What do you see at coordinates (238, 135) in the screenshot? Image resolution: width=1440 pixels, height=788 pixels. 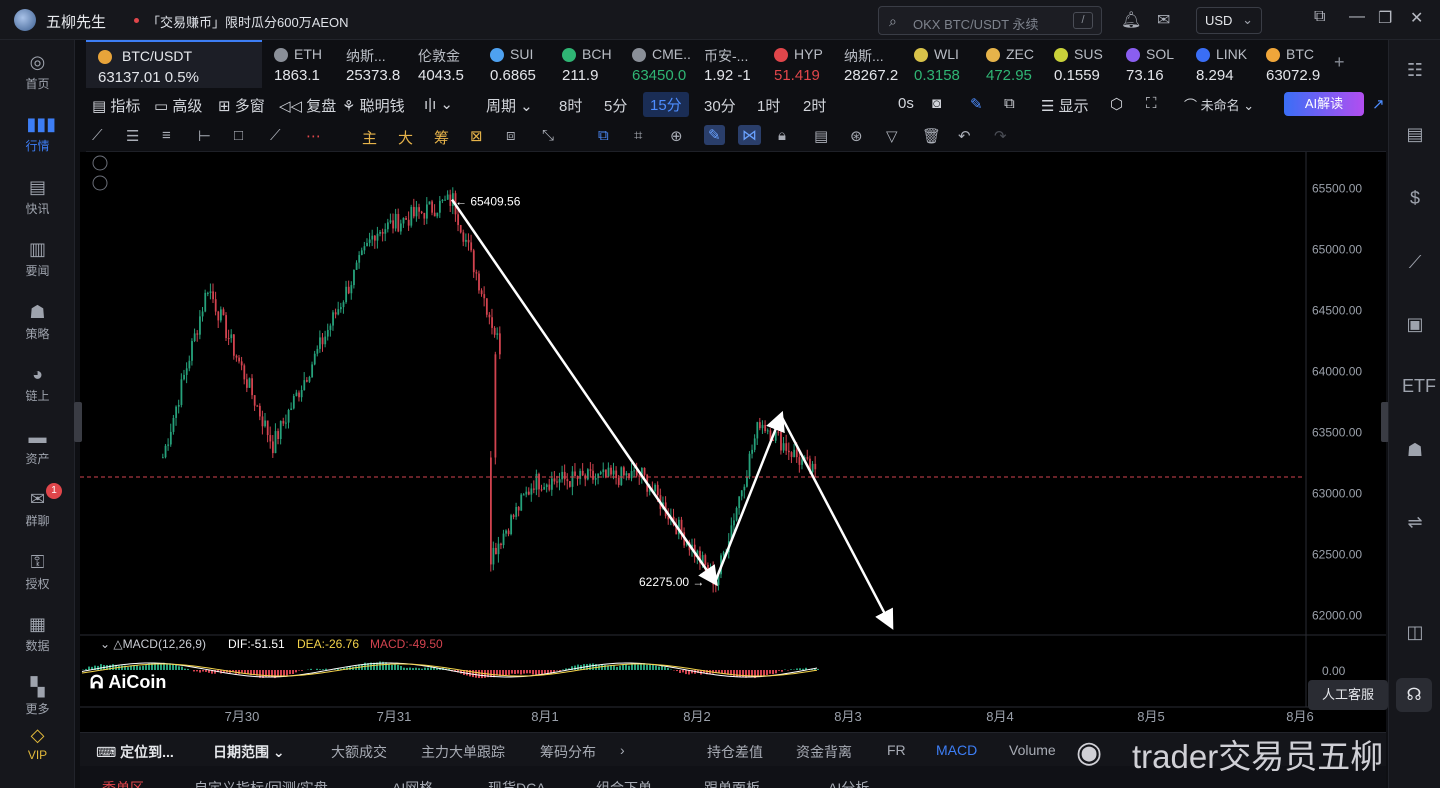 I see `rectangle-icon: □` at bounding box center [238, 135].